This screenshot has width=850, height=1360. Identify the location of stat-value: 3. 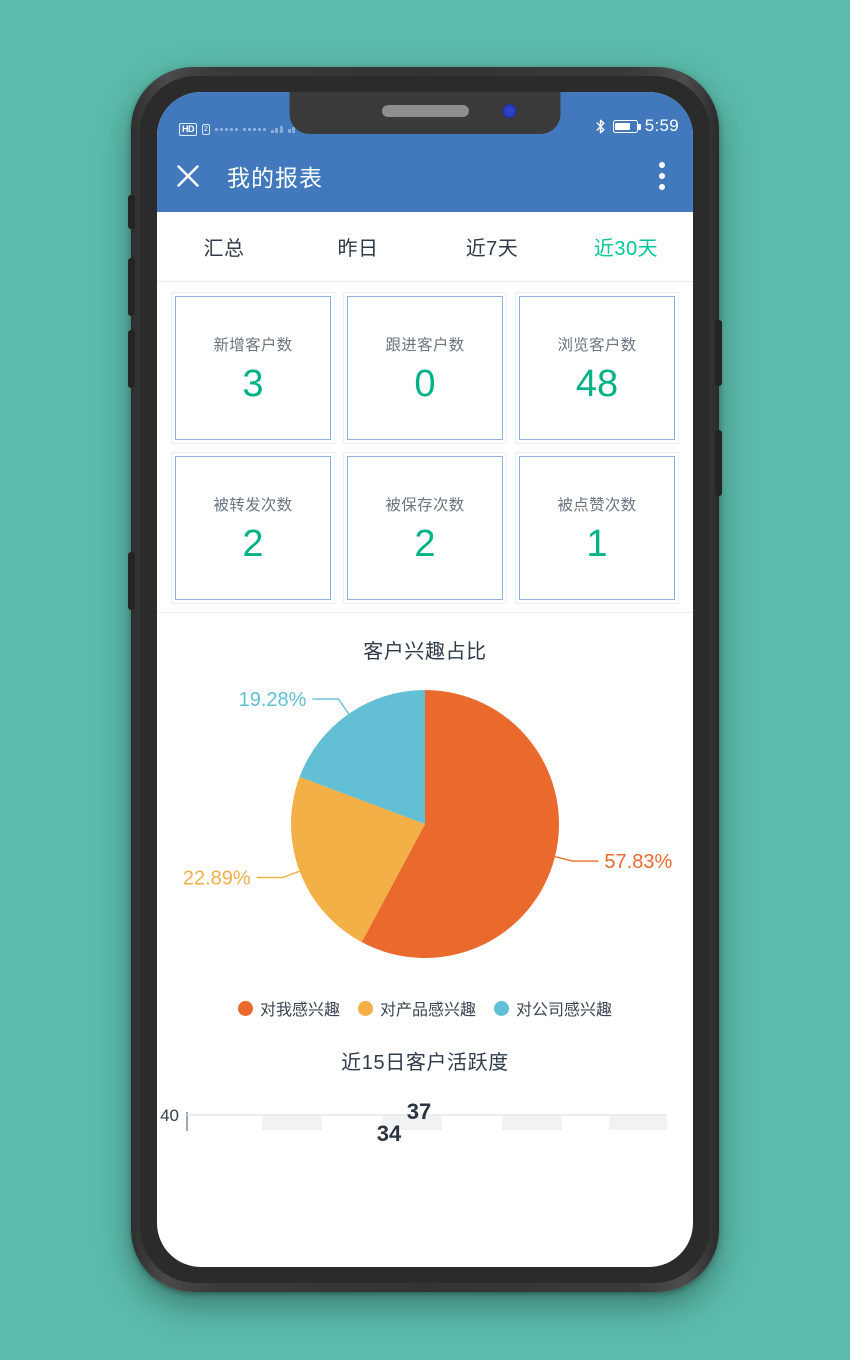
(253, 384).